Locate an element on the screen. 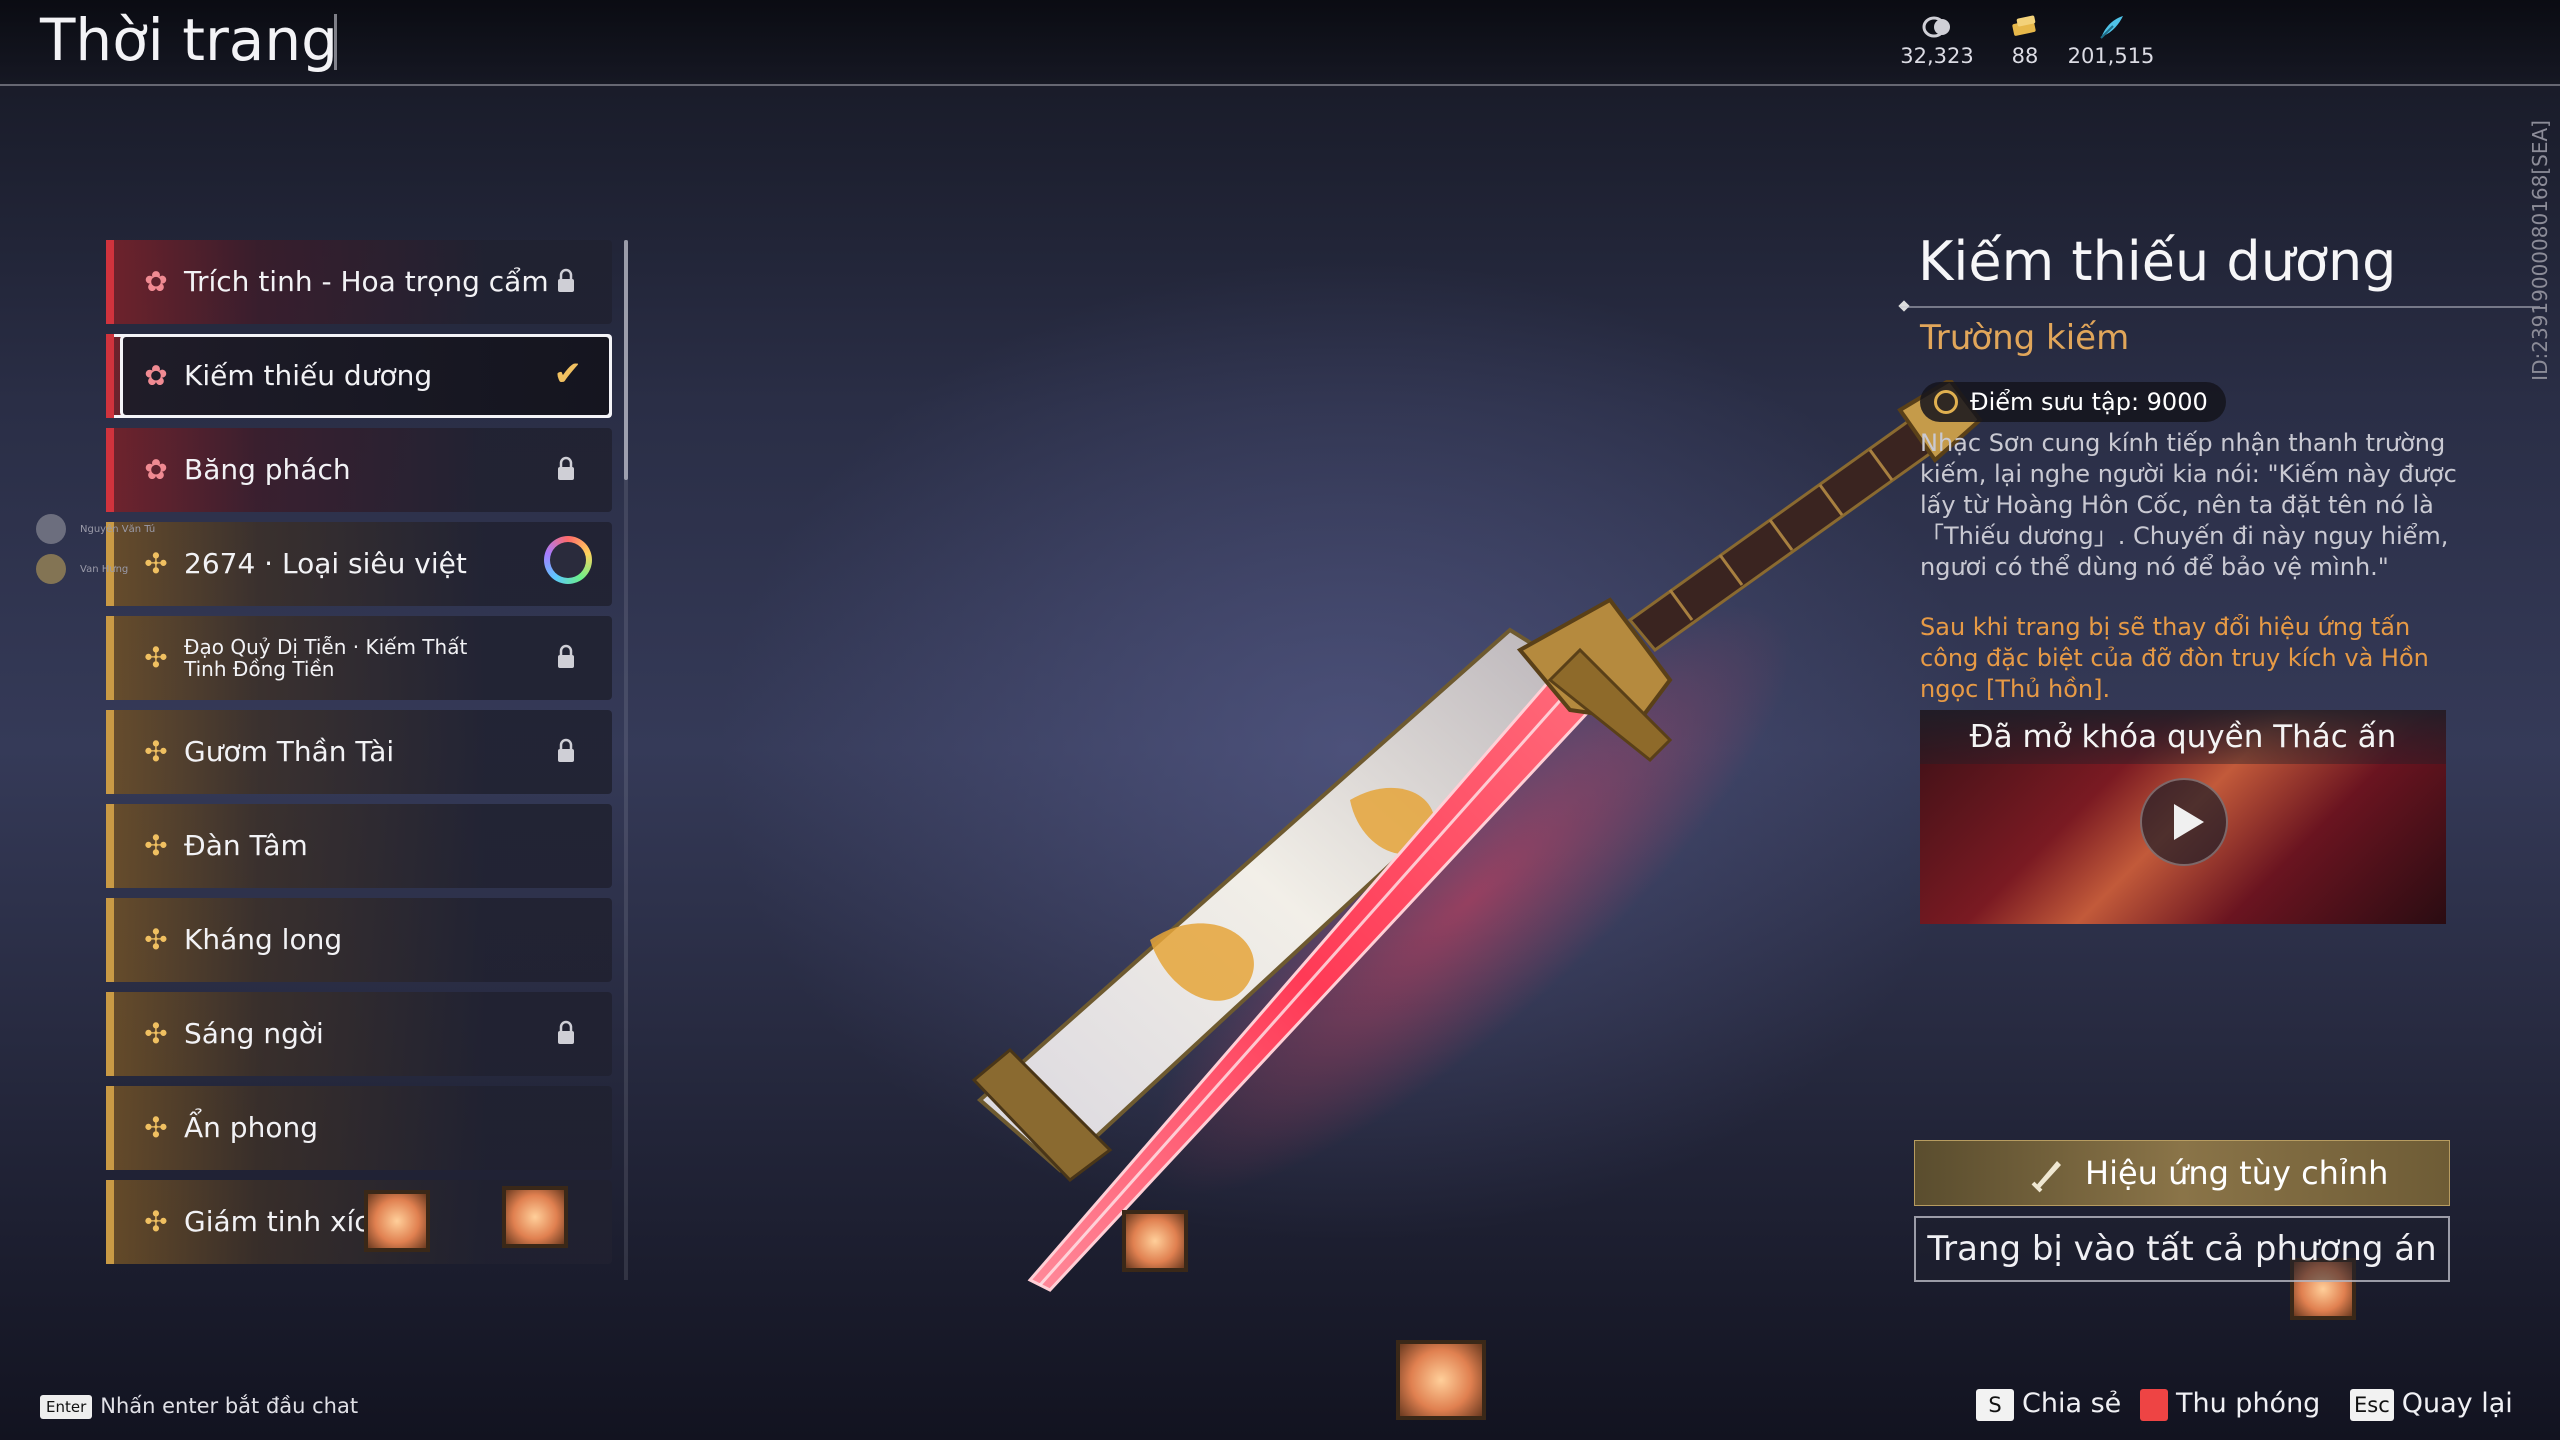 The width and height of the screenshot is (2560, 1440). list-item: ✣ Kháng long is located at coordinates (359, 940).